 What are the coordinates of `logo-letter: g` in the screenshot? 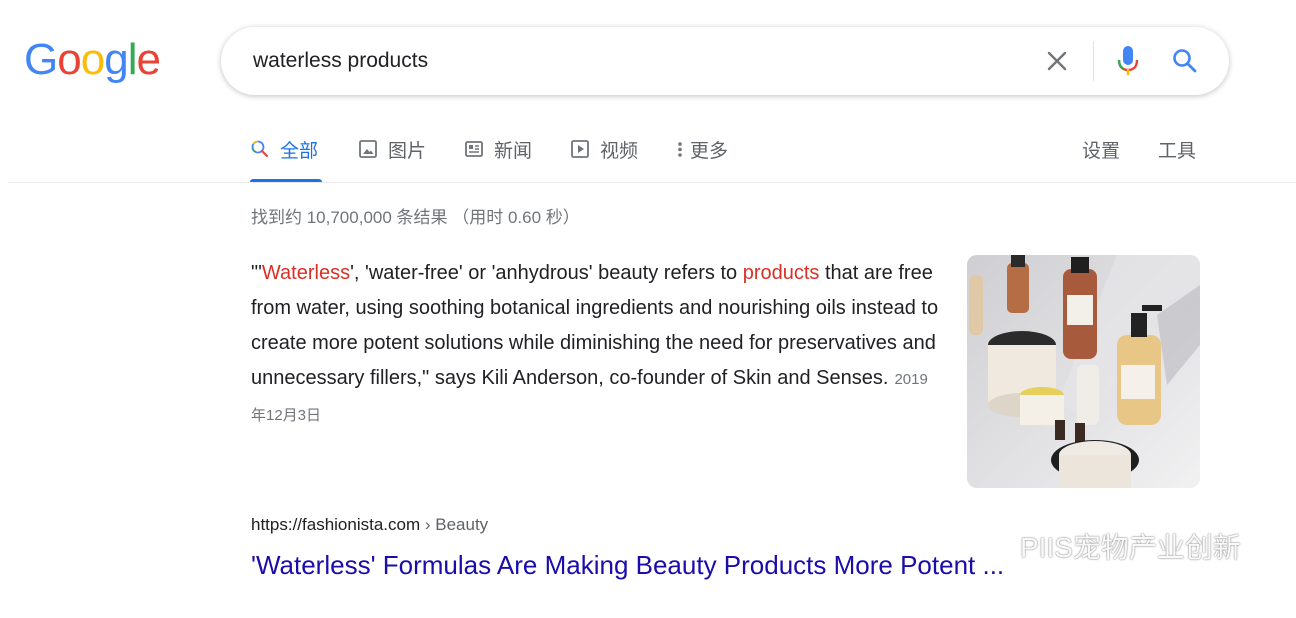 It's located at (116, 59).